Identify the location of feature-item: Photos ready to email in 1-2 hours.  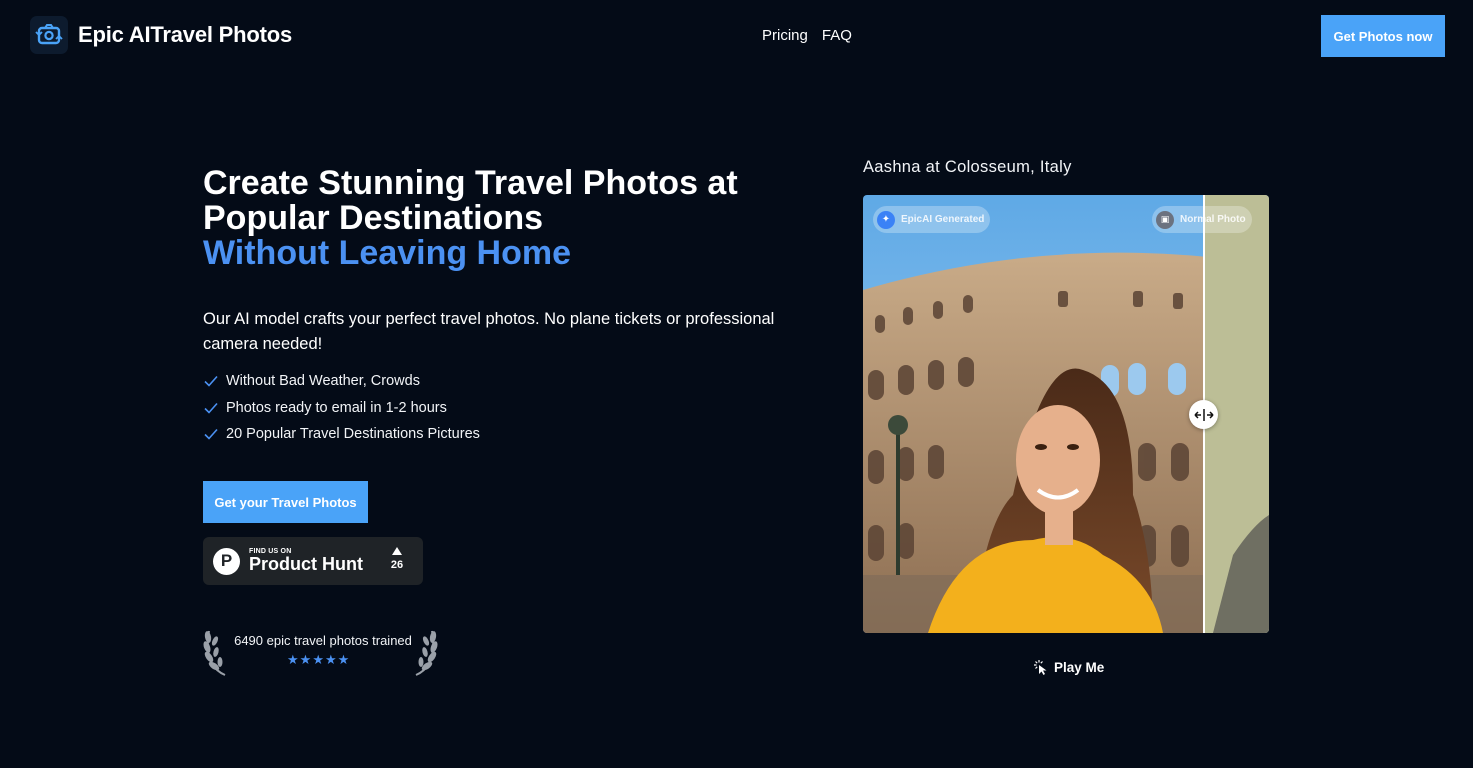
(341, 408).